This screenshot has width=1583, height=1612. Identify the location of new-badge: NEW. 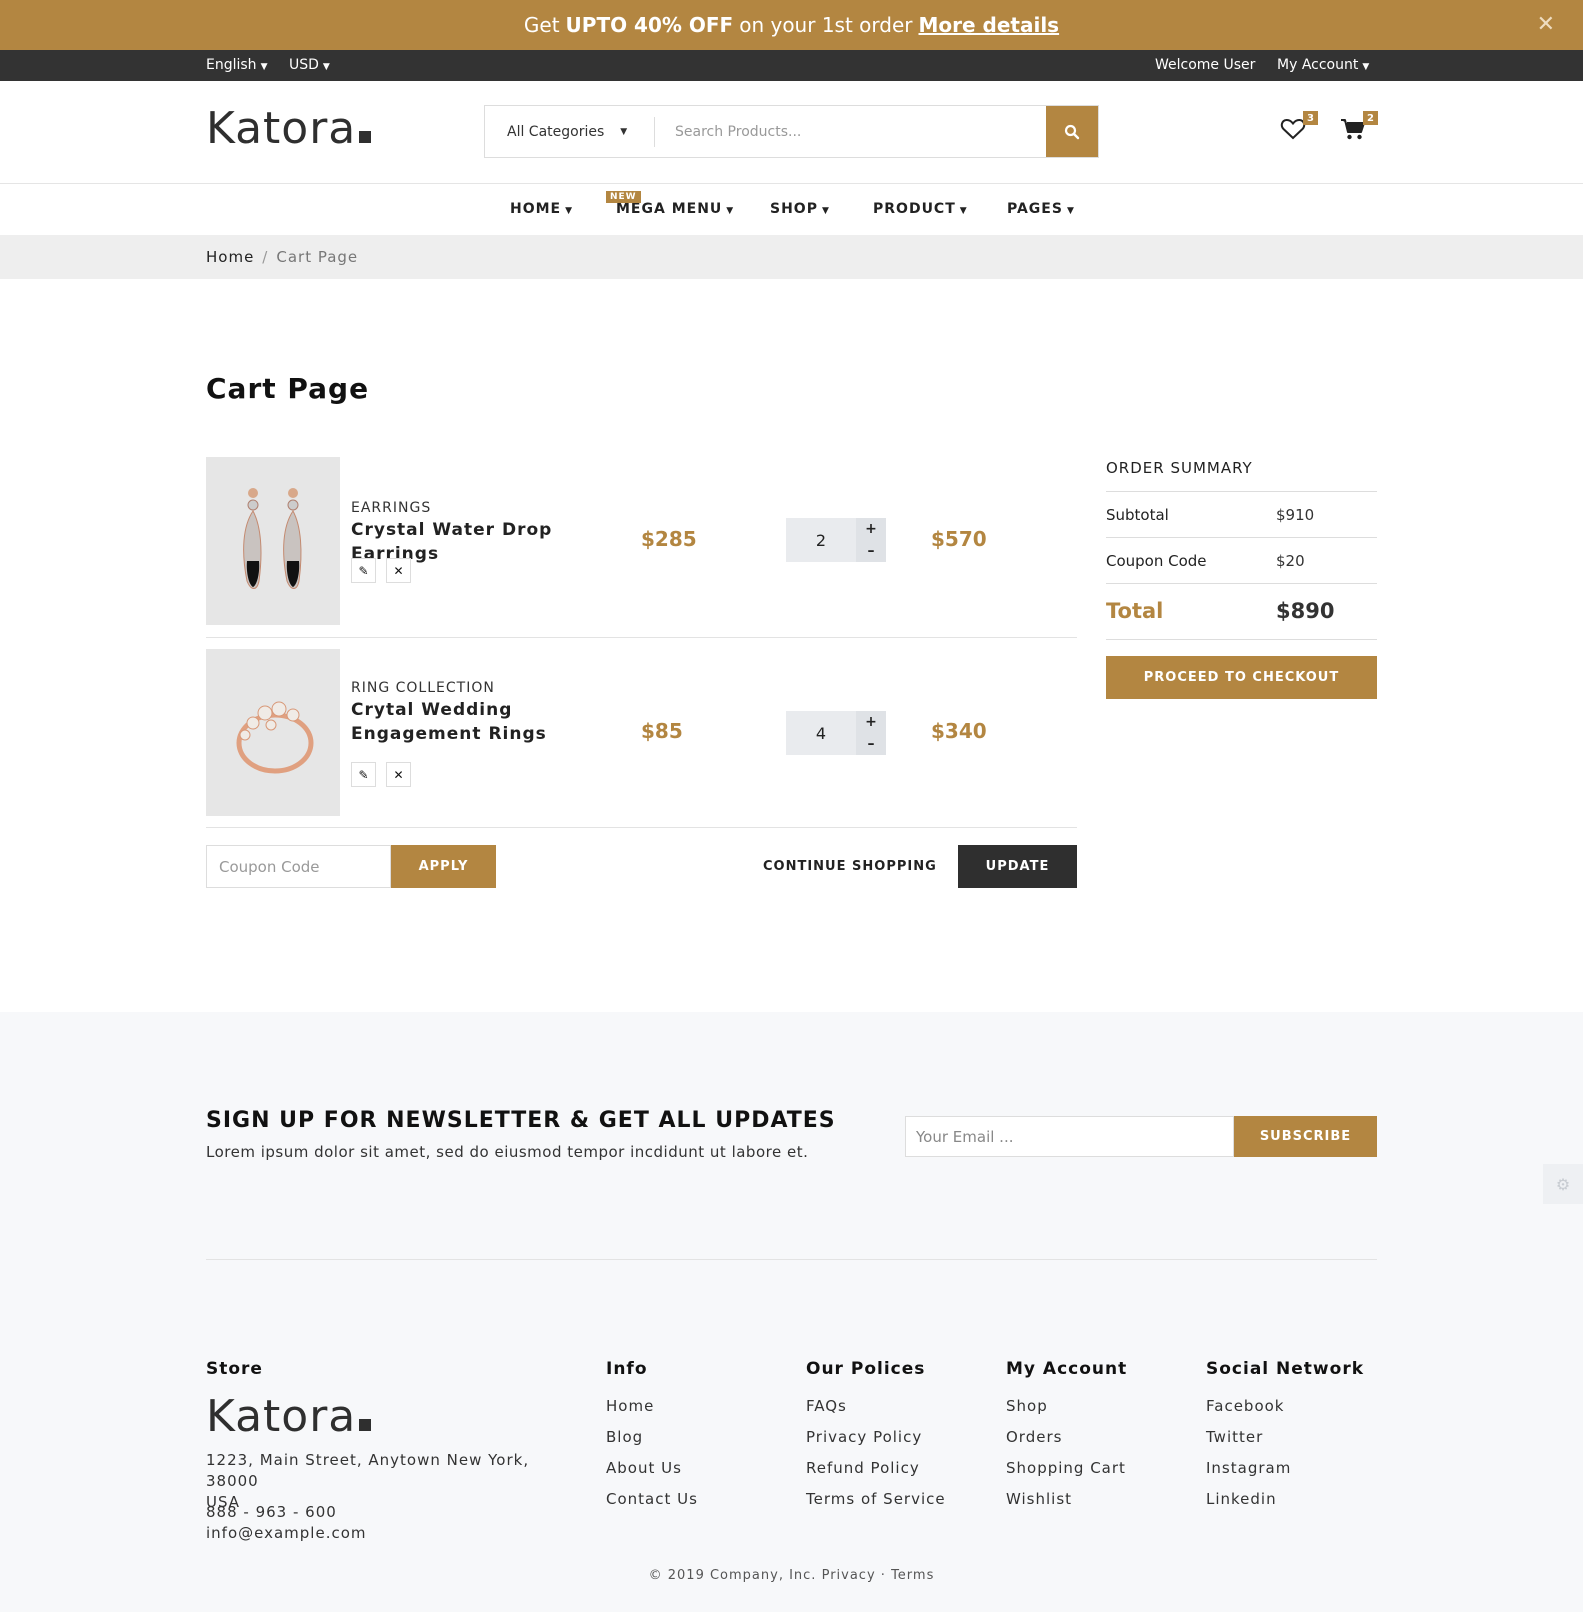
(623, 197).